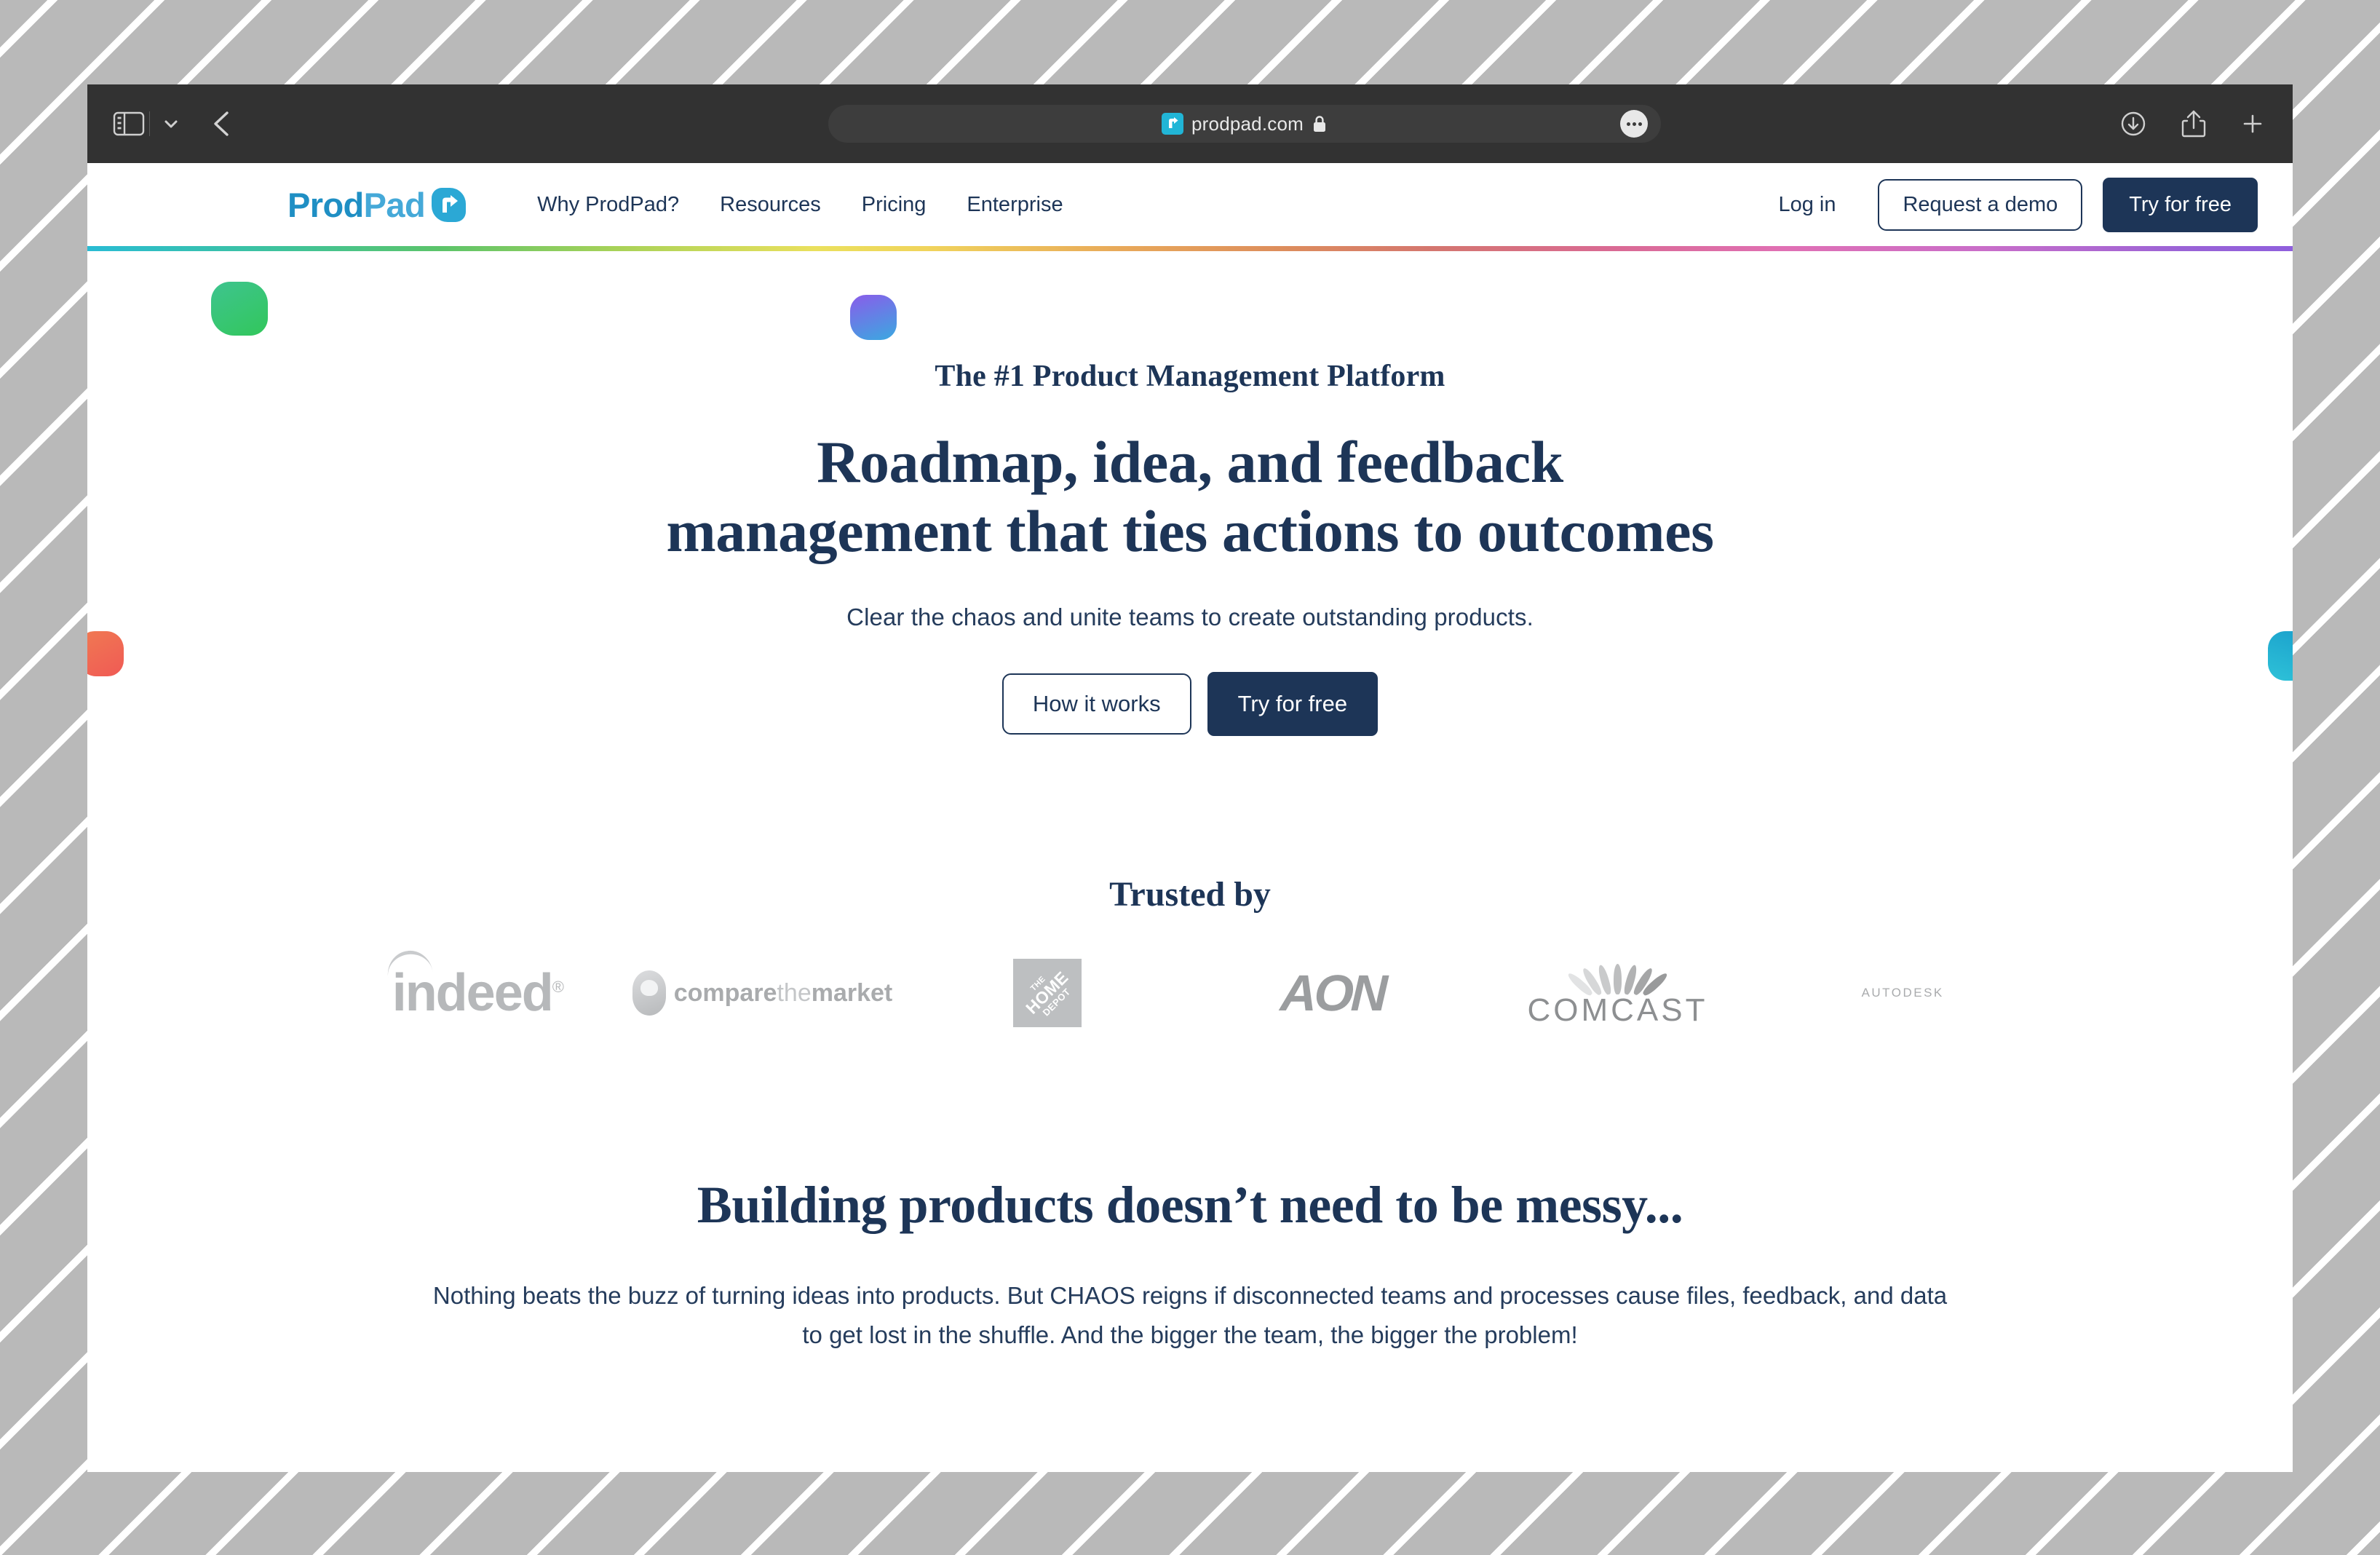 The height and width of the screenshot is (1555, 2380). I want to click on more-options-icon, so click(1634, 124).